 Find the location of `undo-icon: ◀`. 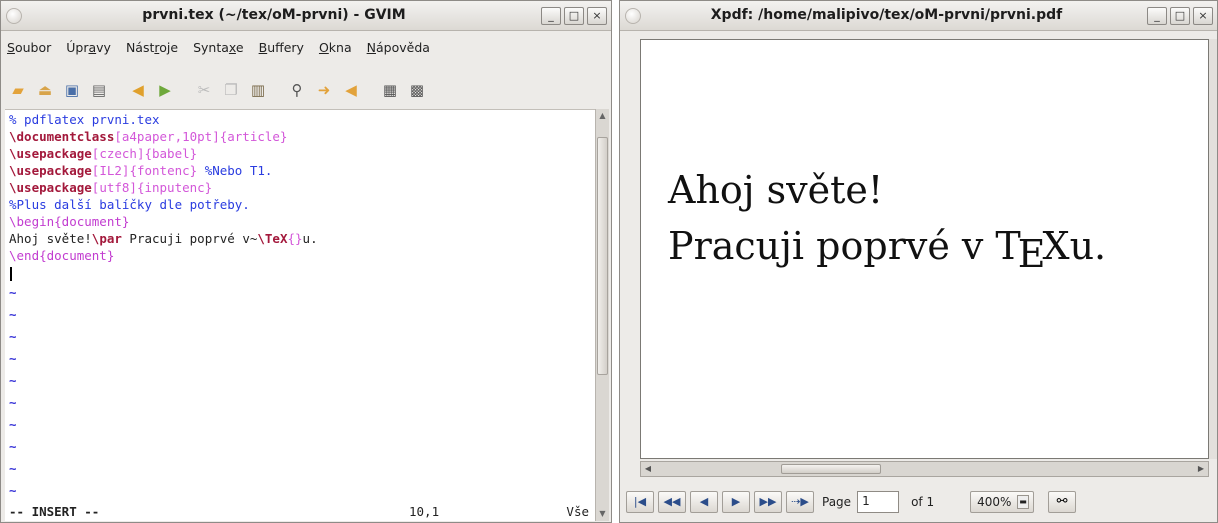

undo-icon: ◀ is located at coordinates (138, 90).